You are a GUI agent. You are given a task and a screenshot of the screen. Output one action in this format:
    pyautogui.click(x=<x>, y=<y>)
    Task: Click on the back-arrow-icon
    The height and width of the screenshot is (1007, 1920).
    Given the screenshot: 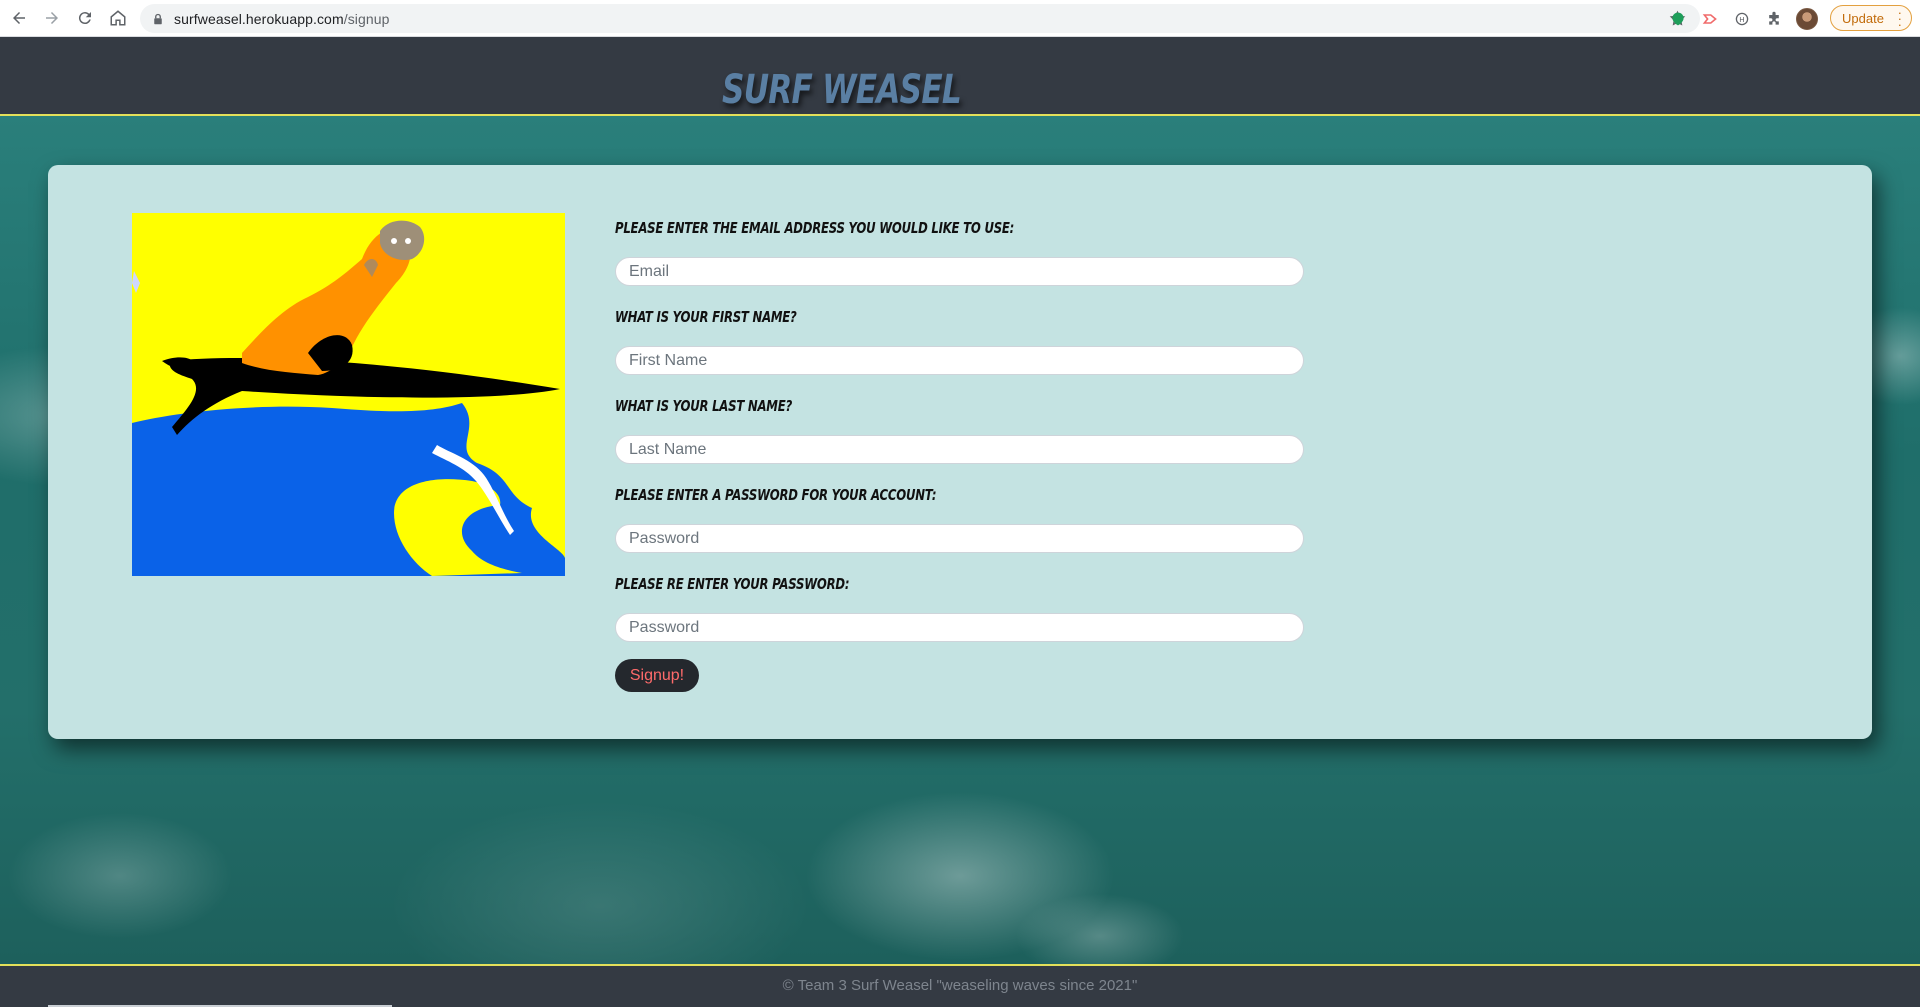 What is the action you would take?
    pyautogui.click(x=19, y=18)
    